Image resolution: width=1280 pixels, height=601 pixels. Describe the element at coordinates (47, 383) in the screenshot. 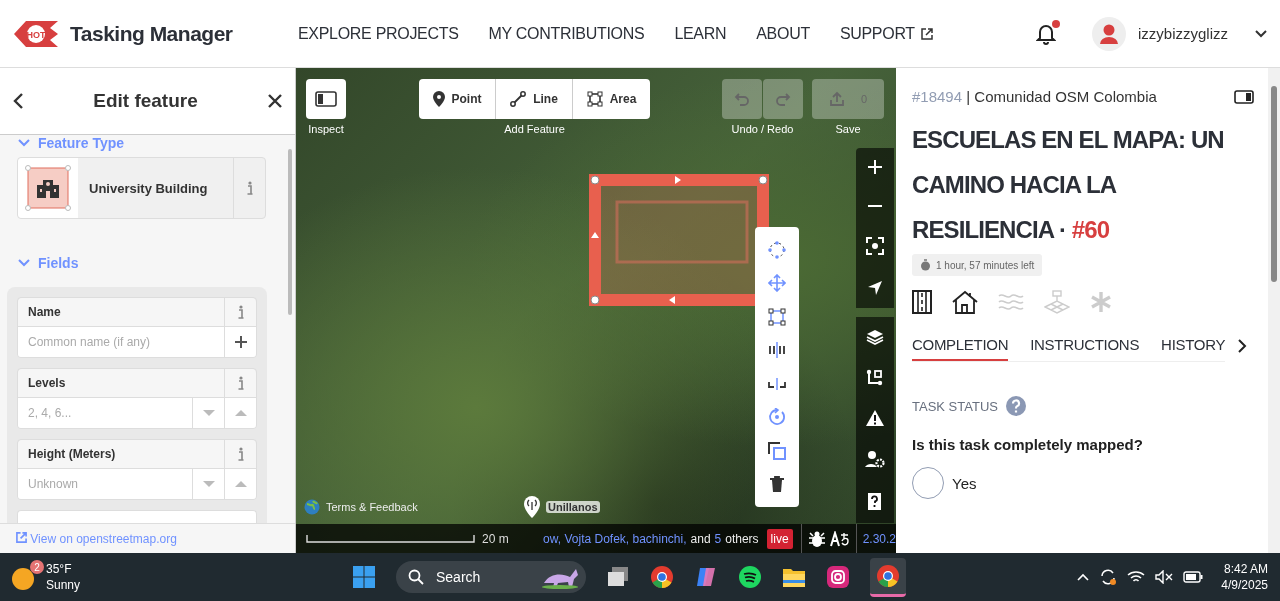

I see `field-label: Levels` at that location.